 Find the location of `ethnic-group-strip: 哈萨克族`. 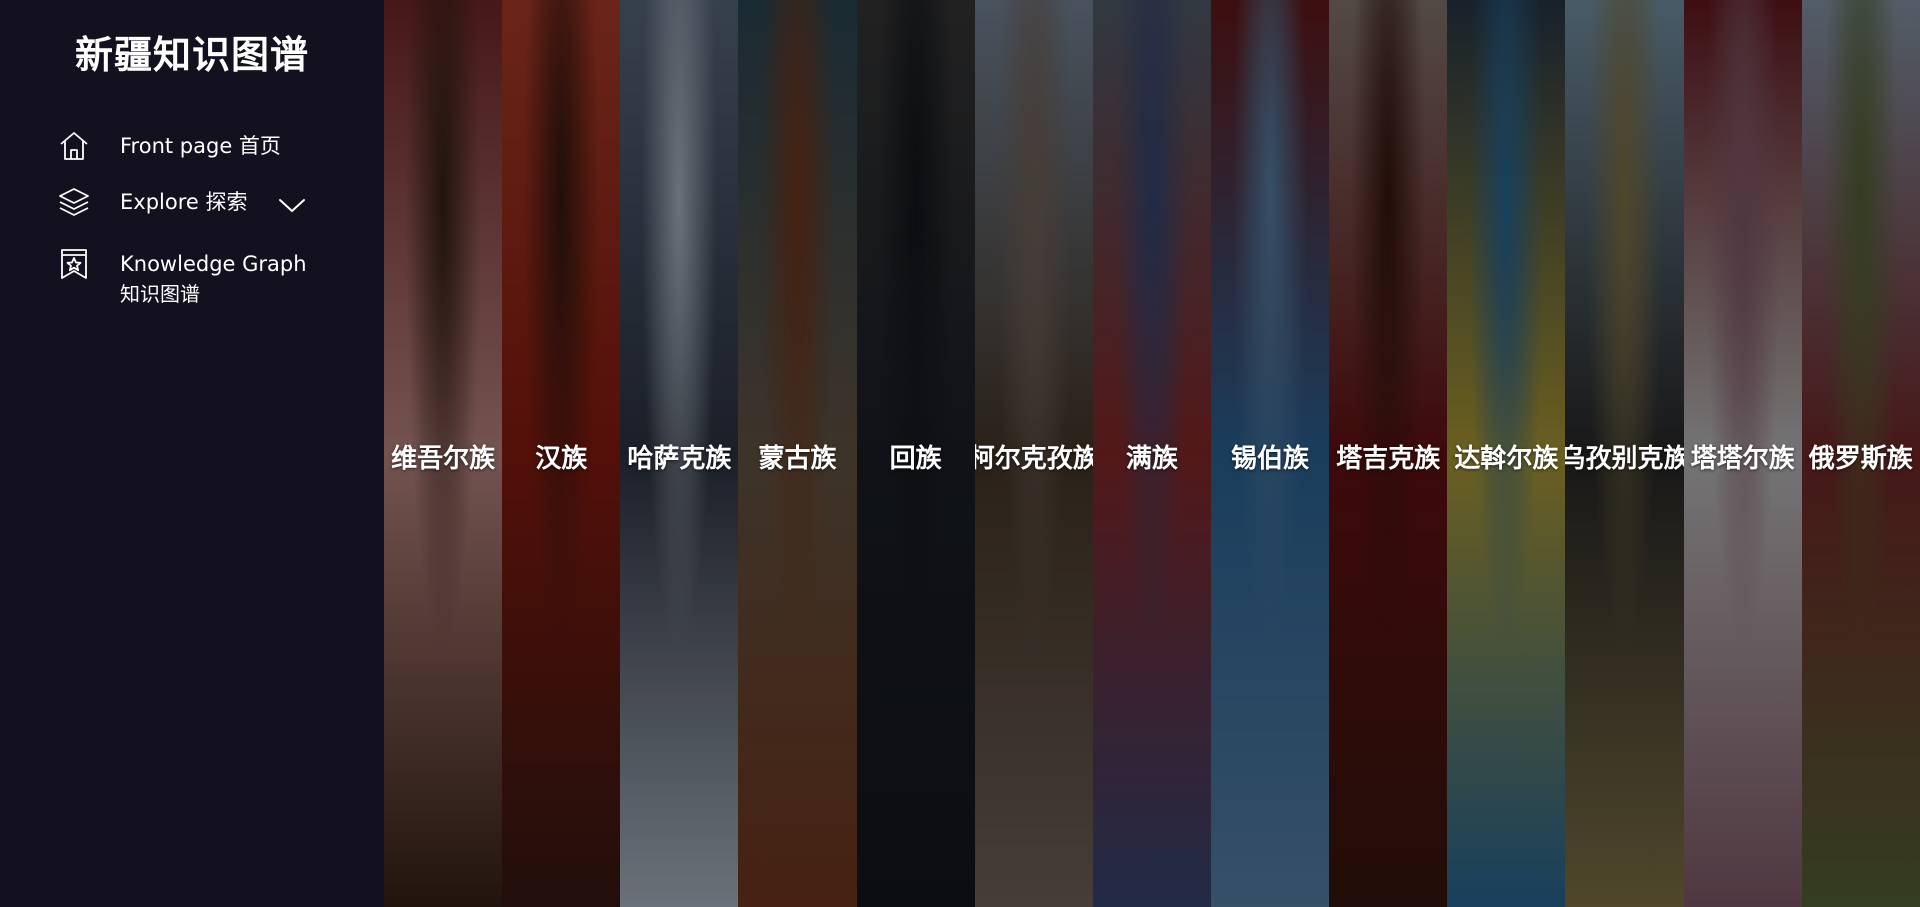

ethnic-group-strip: 哈萨克族 is located at coordinates (679, 453).